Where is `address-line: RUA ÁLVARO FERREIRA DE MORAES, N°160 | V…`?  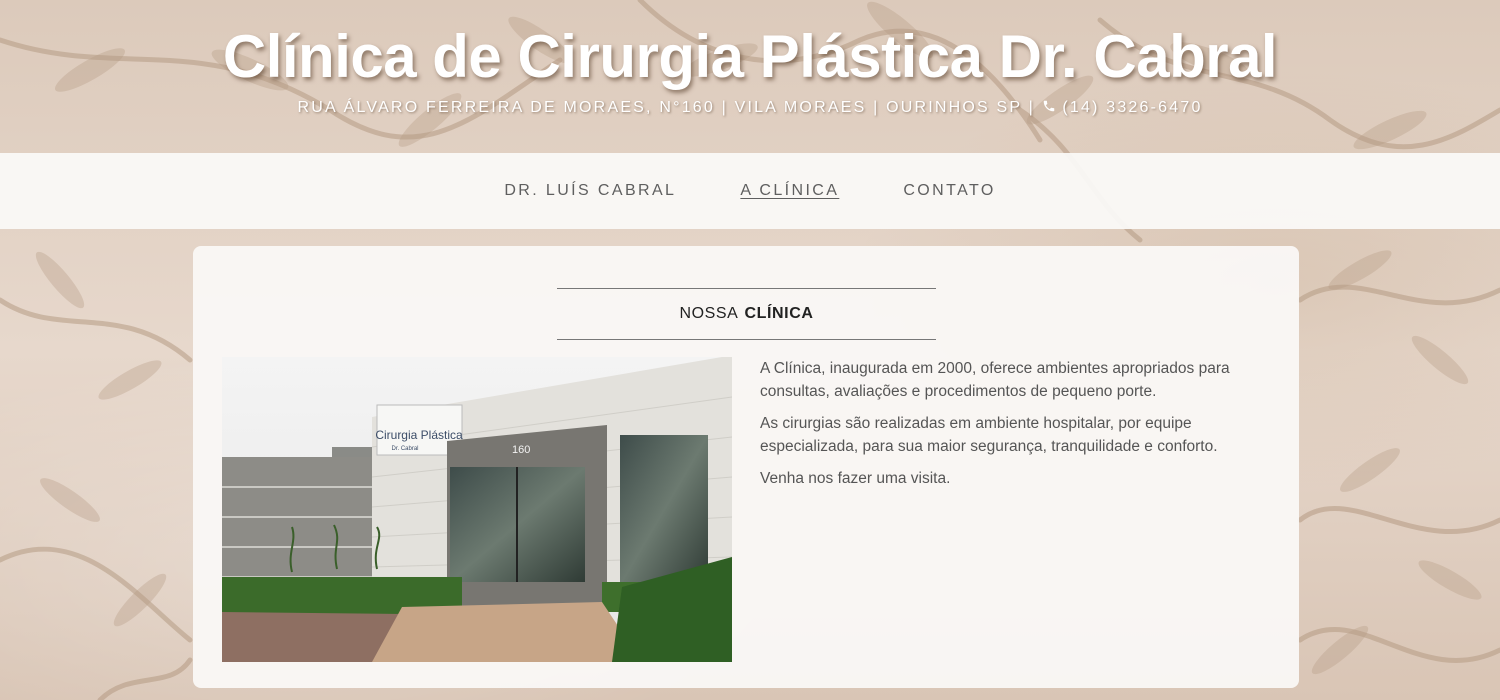
address-line: RUA ÁLVARO FERREIRA DE MORAES, N°160 | V… is located at coordinates (750, 108).